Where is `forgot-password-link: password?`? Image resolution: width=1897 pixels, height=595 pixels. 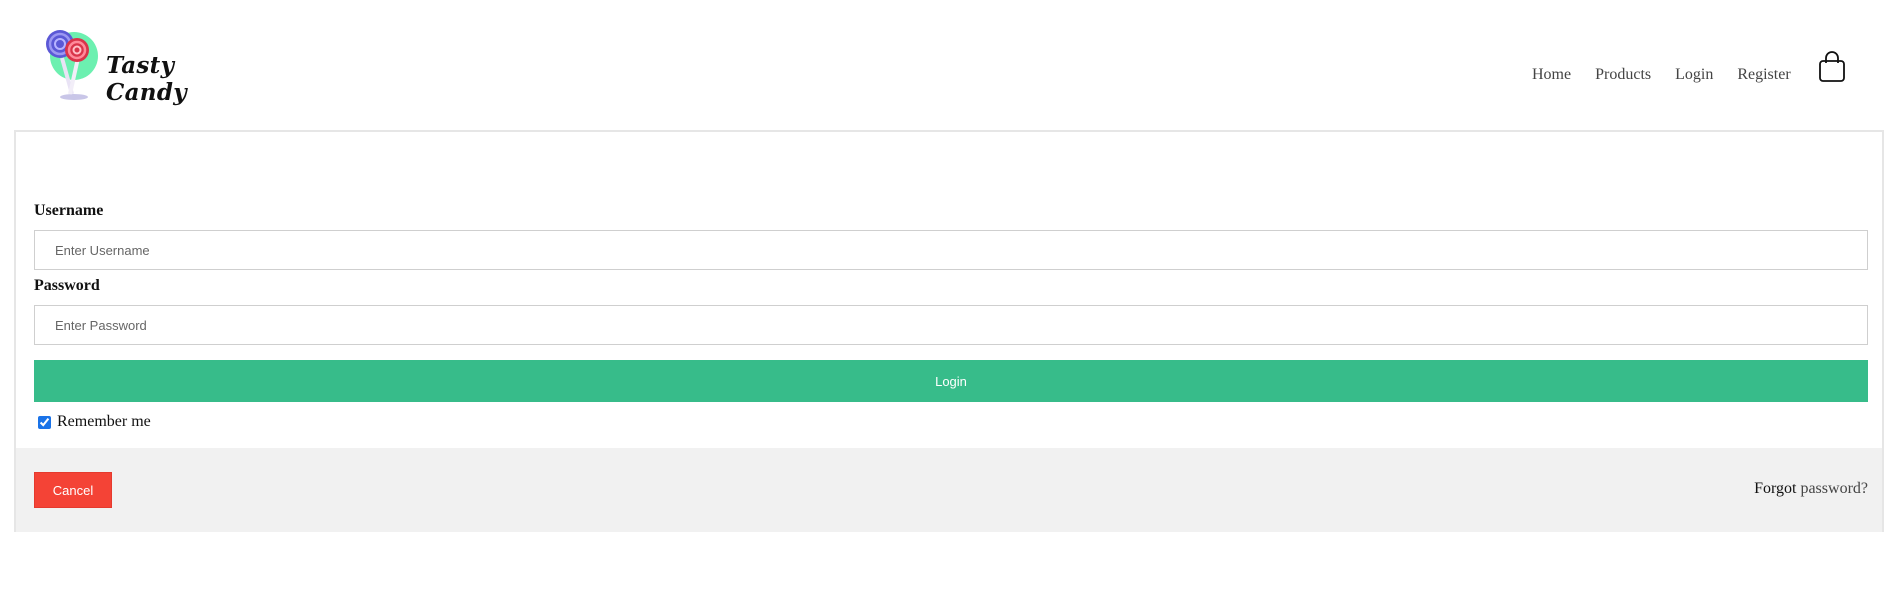 forgot-password-link: password? is located at coordinates (1834, 488).